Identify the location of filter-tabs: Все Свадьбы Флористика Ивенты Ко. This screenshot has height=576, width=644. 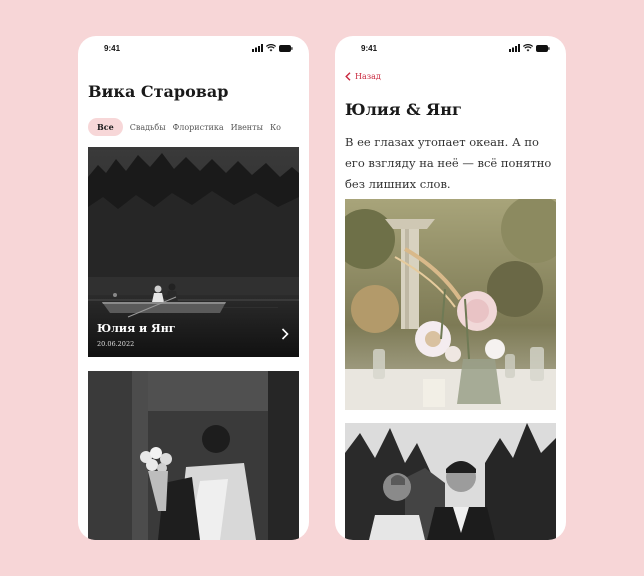
(184, 127).